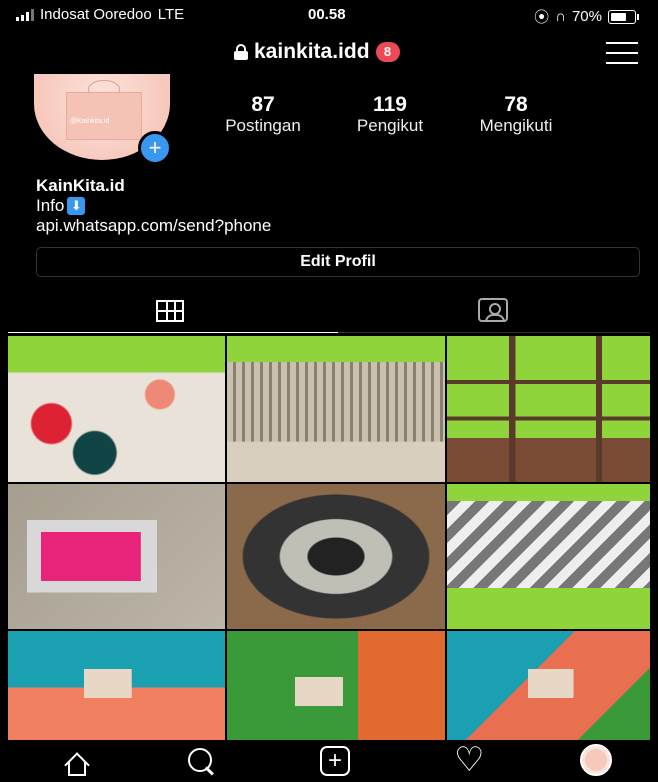 This screenshot has width=658, height=782. What do you see at coordinates (170, 311) in the screenshot?
I see `grid-icon` at bounding box center [170, 311].